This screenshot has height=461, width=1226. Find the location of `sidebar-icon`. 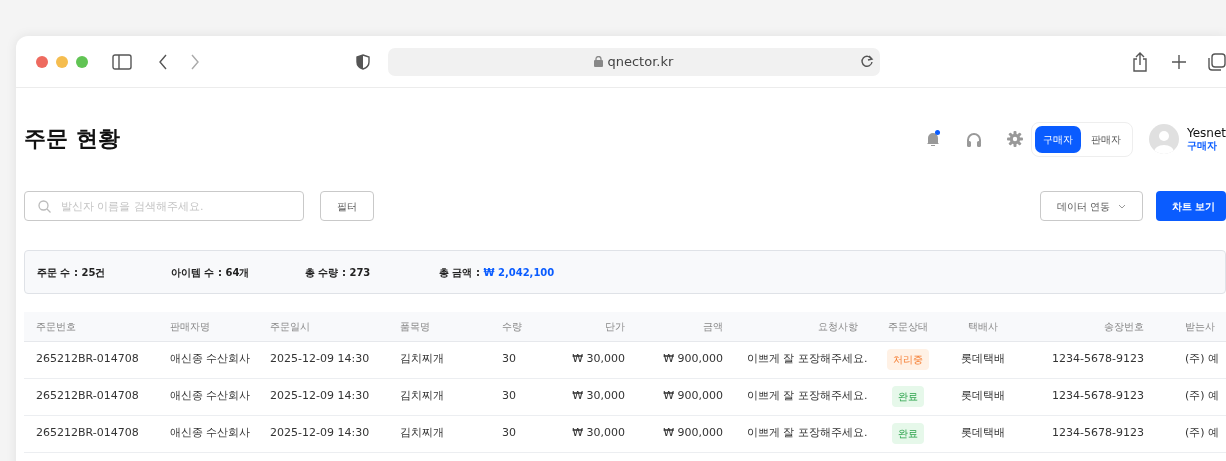

sidebar-icon is located at coordinates (121, 61).